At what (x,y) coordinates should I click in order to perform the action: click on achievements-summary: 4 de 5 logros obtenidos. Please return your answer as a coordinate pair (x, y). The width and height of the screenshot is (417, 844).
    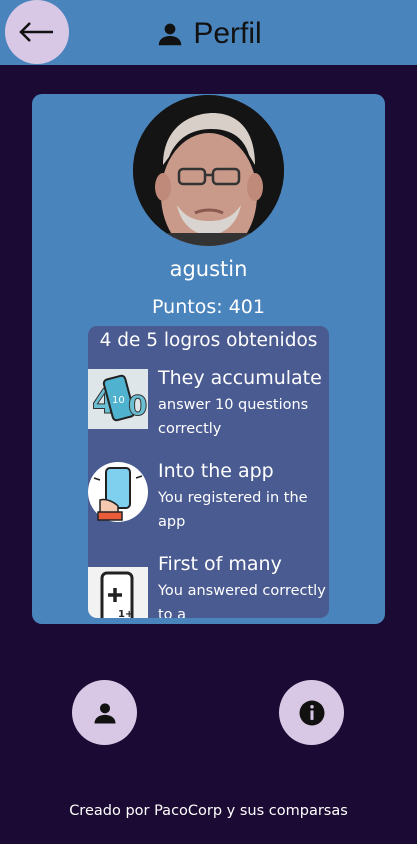
    Looking at the image, I should click on (208, 340).